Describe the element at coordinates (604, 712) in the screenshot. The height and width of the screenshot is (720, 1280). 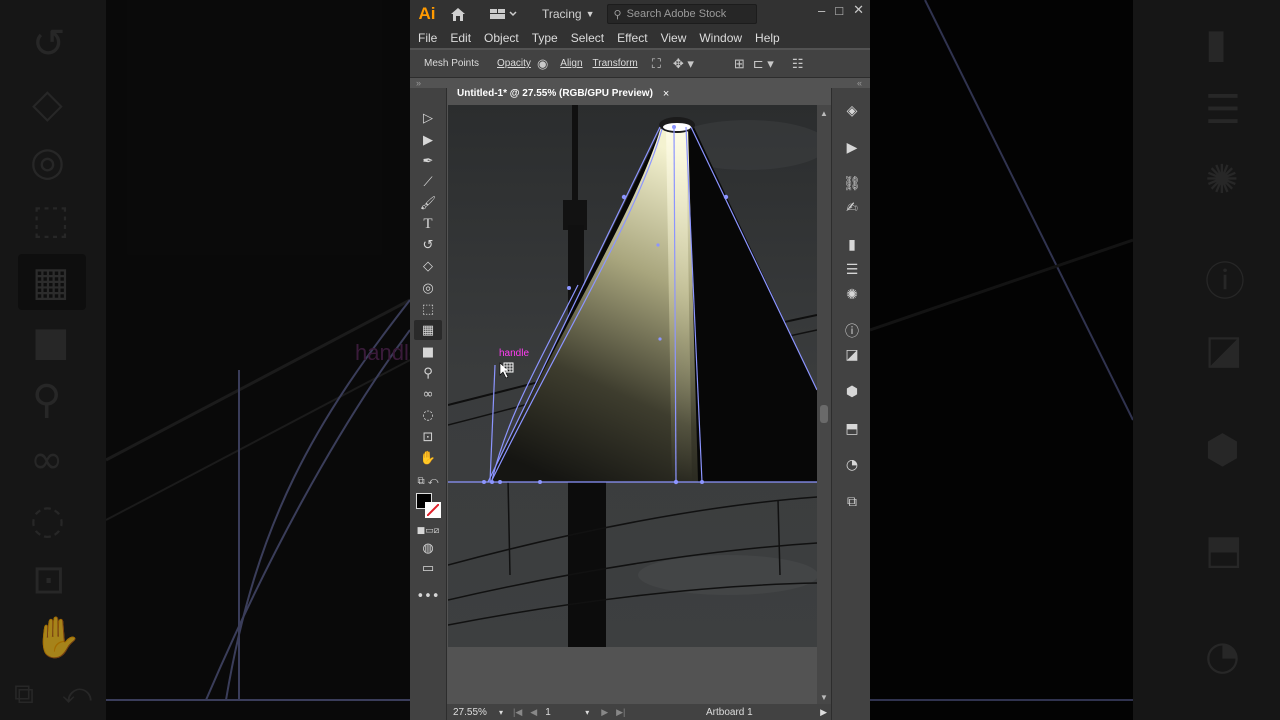
I see `next-artboard-icon: ▶` at that location.